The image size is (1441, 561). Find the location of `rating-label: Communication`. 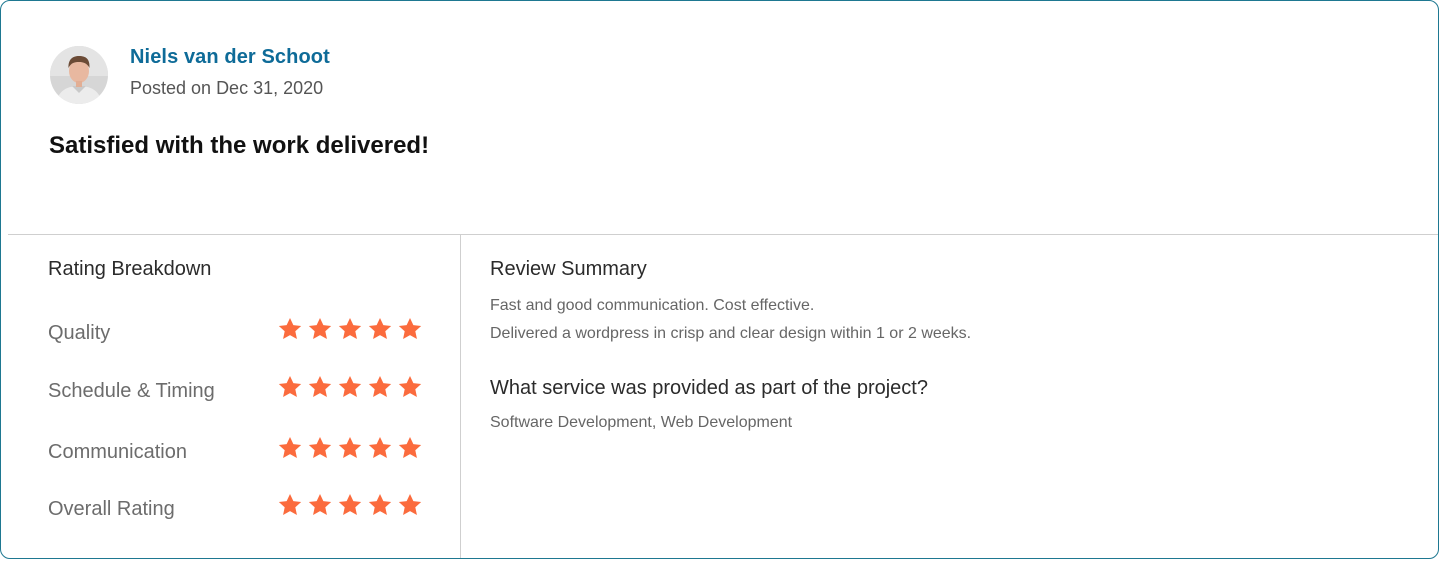

rating-label: Communication is located at coordinates (117, 452).